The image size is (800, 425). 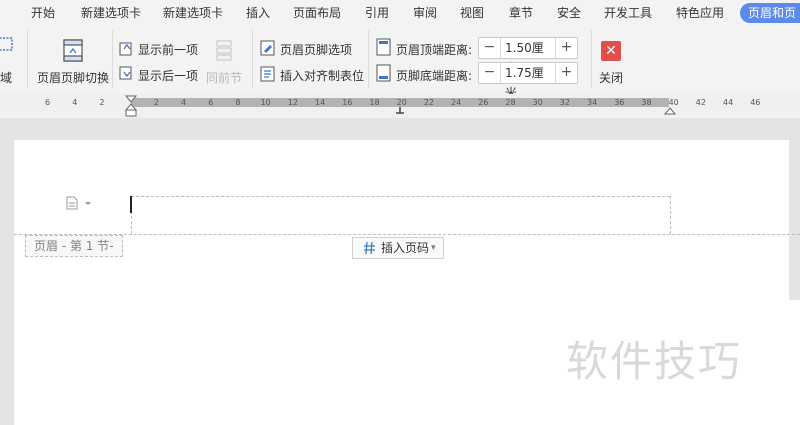 What do you see at coordinates (670, 110) in the screenshot?
I see `right-indent-marker-icon` at bounding box center [670, 110].